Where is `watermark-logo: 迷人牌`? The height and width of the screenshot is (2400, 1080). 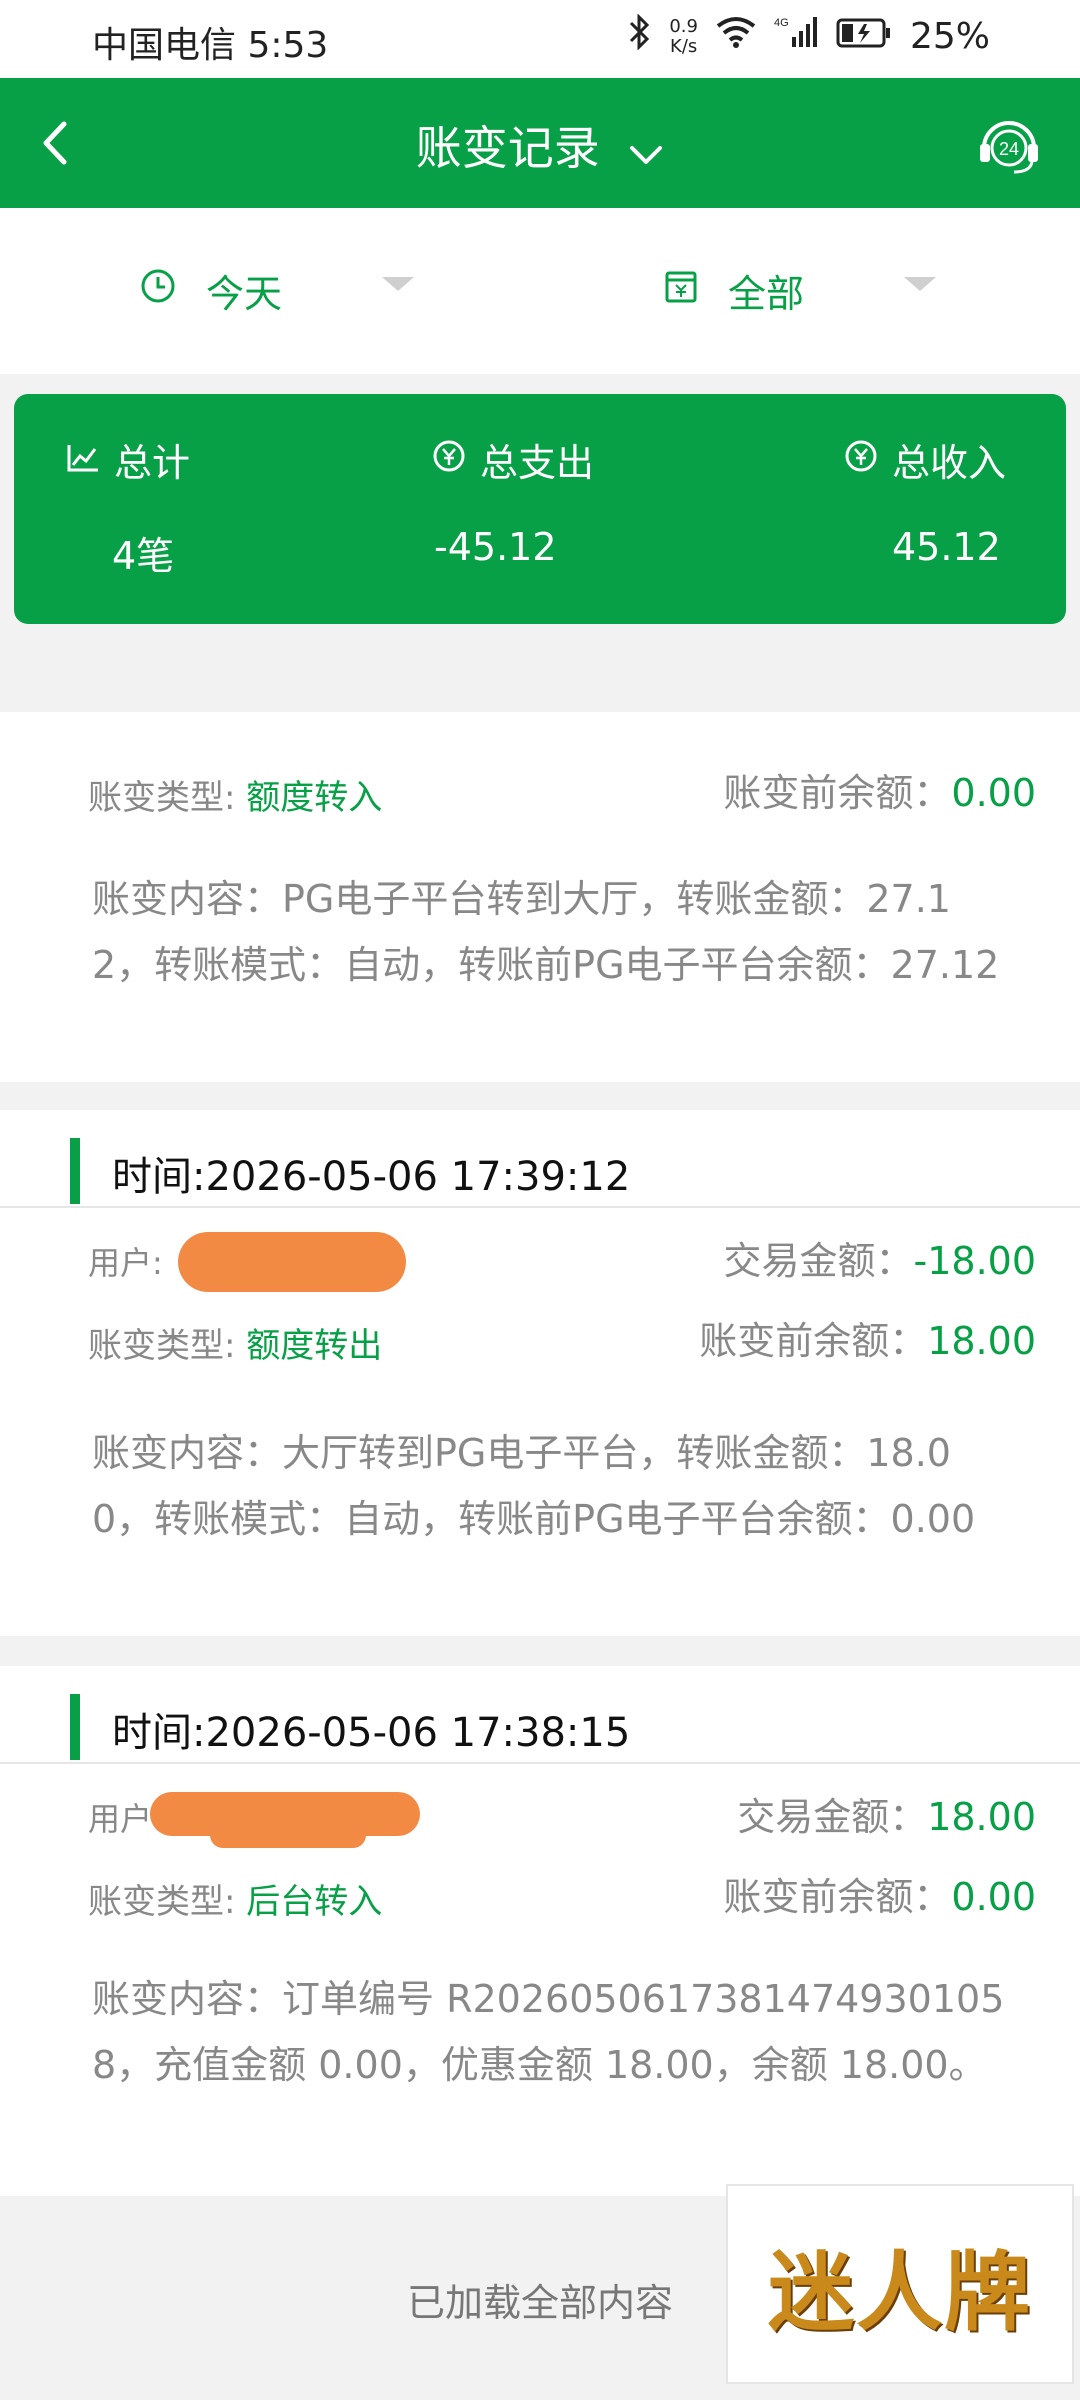 watermark-logo: 迷人牌 is located at coordinates (900, 2284).